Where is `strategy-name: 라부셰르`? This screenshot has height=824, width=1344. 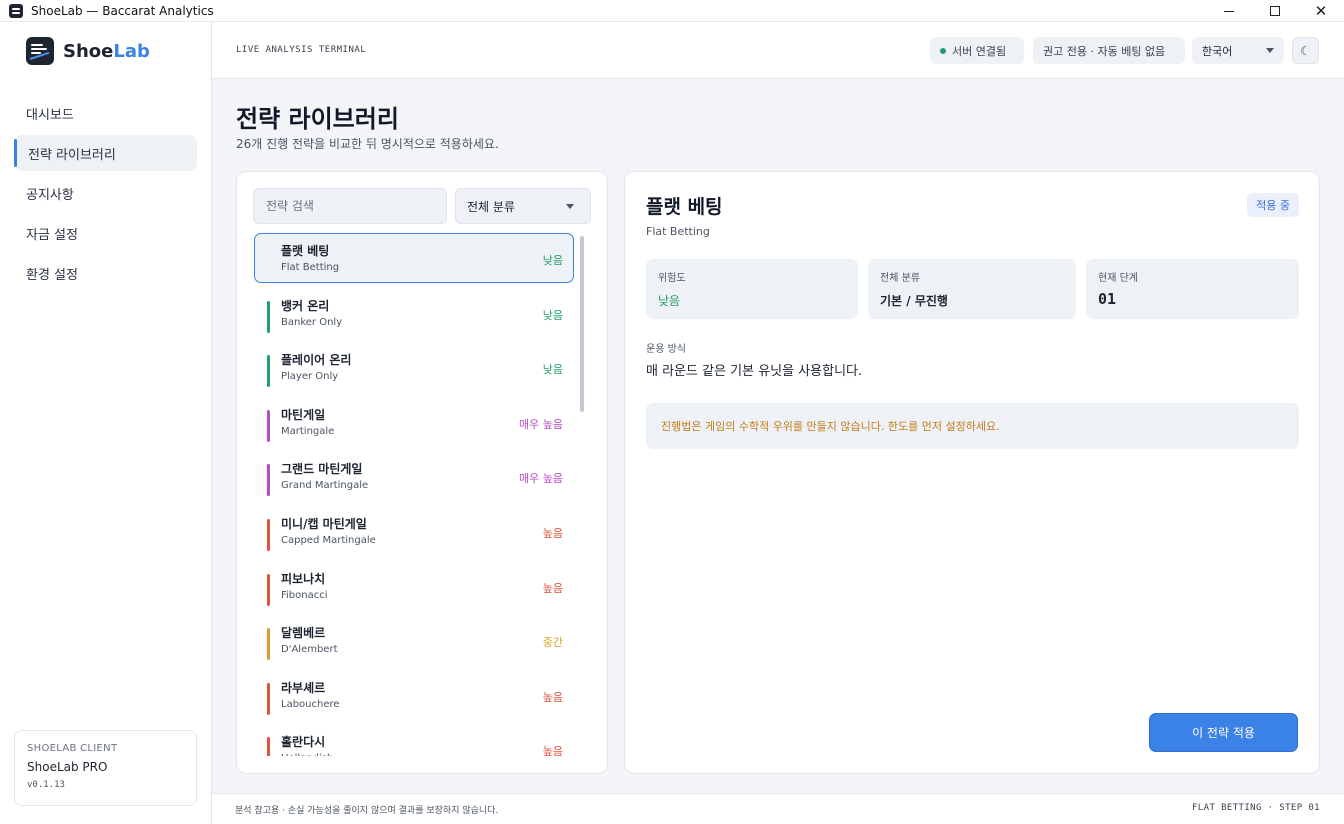 strategy-name: 라부셰르 is located at coordinates (303, 687).